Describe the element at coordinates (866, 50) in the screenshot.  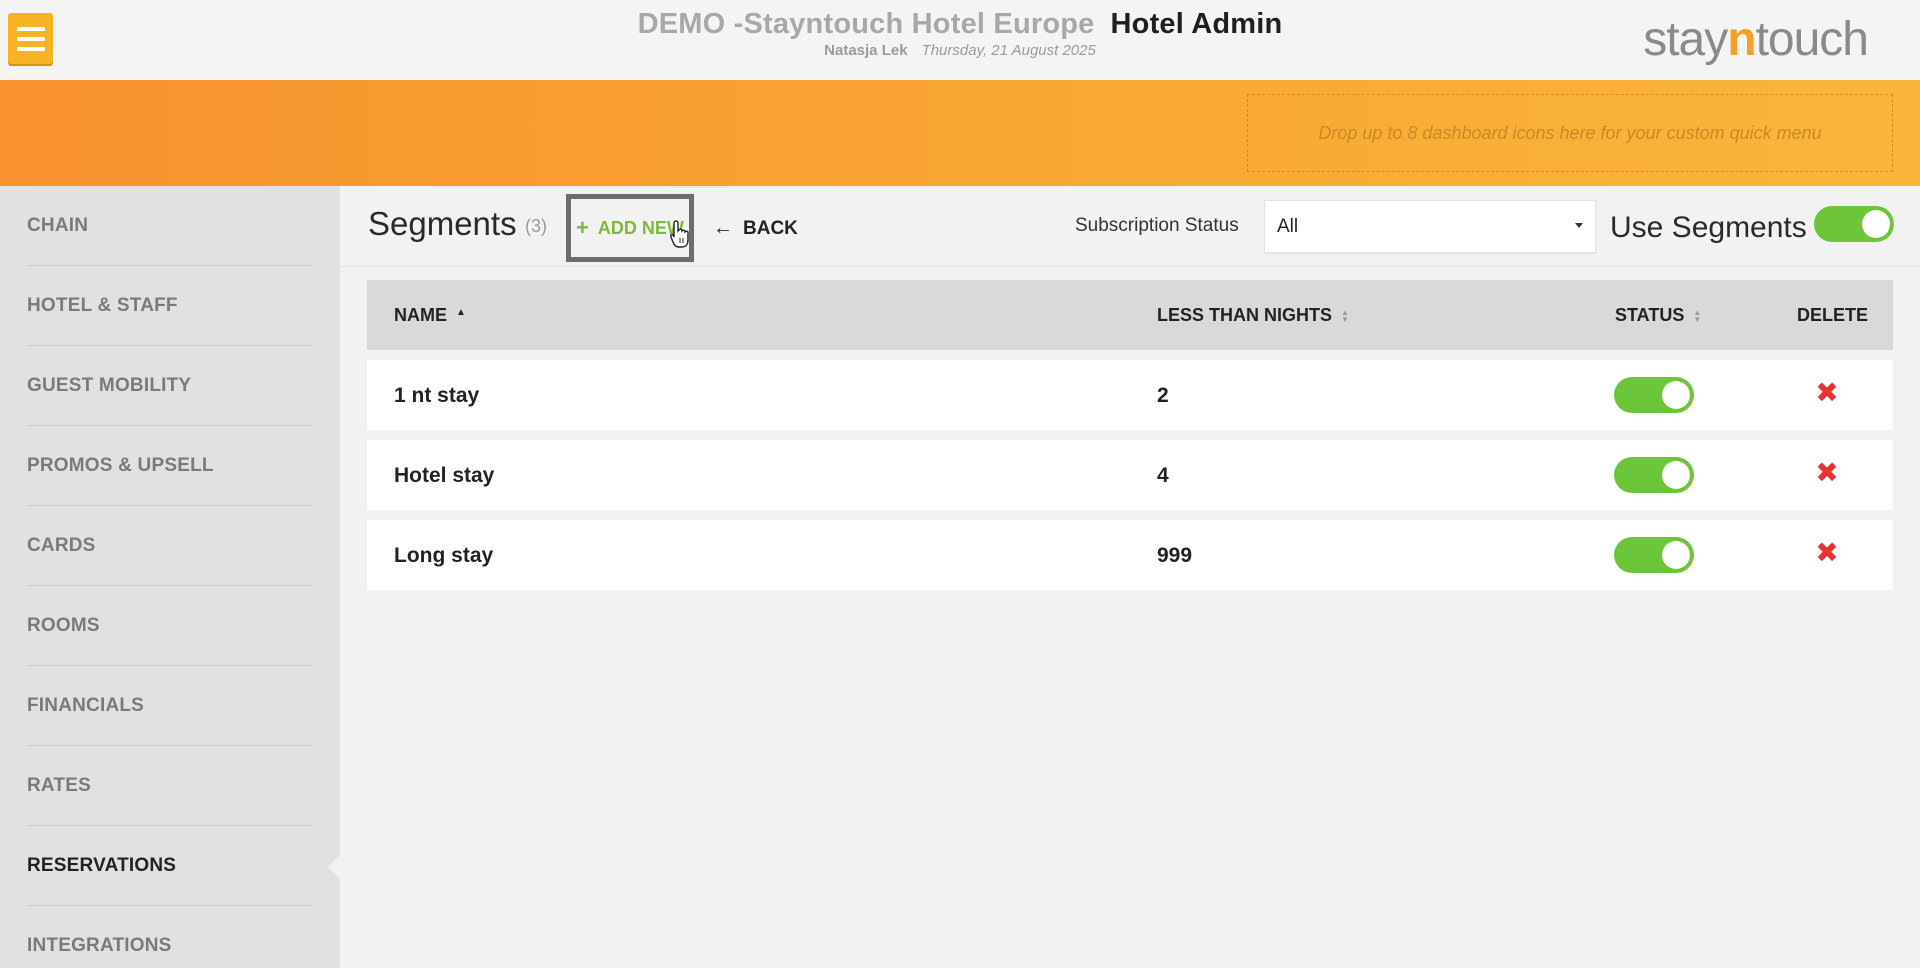
I see `user-name: Natasja Lek` at that location.